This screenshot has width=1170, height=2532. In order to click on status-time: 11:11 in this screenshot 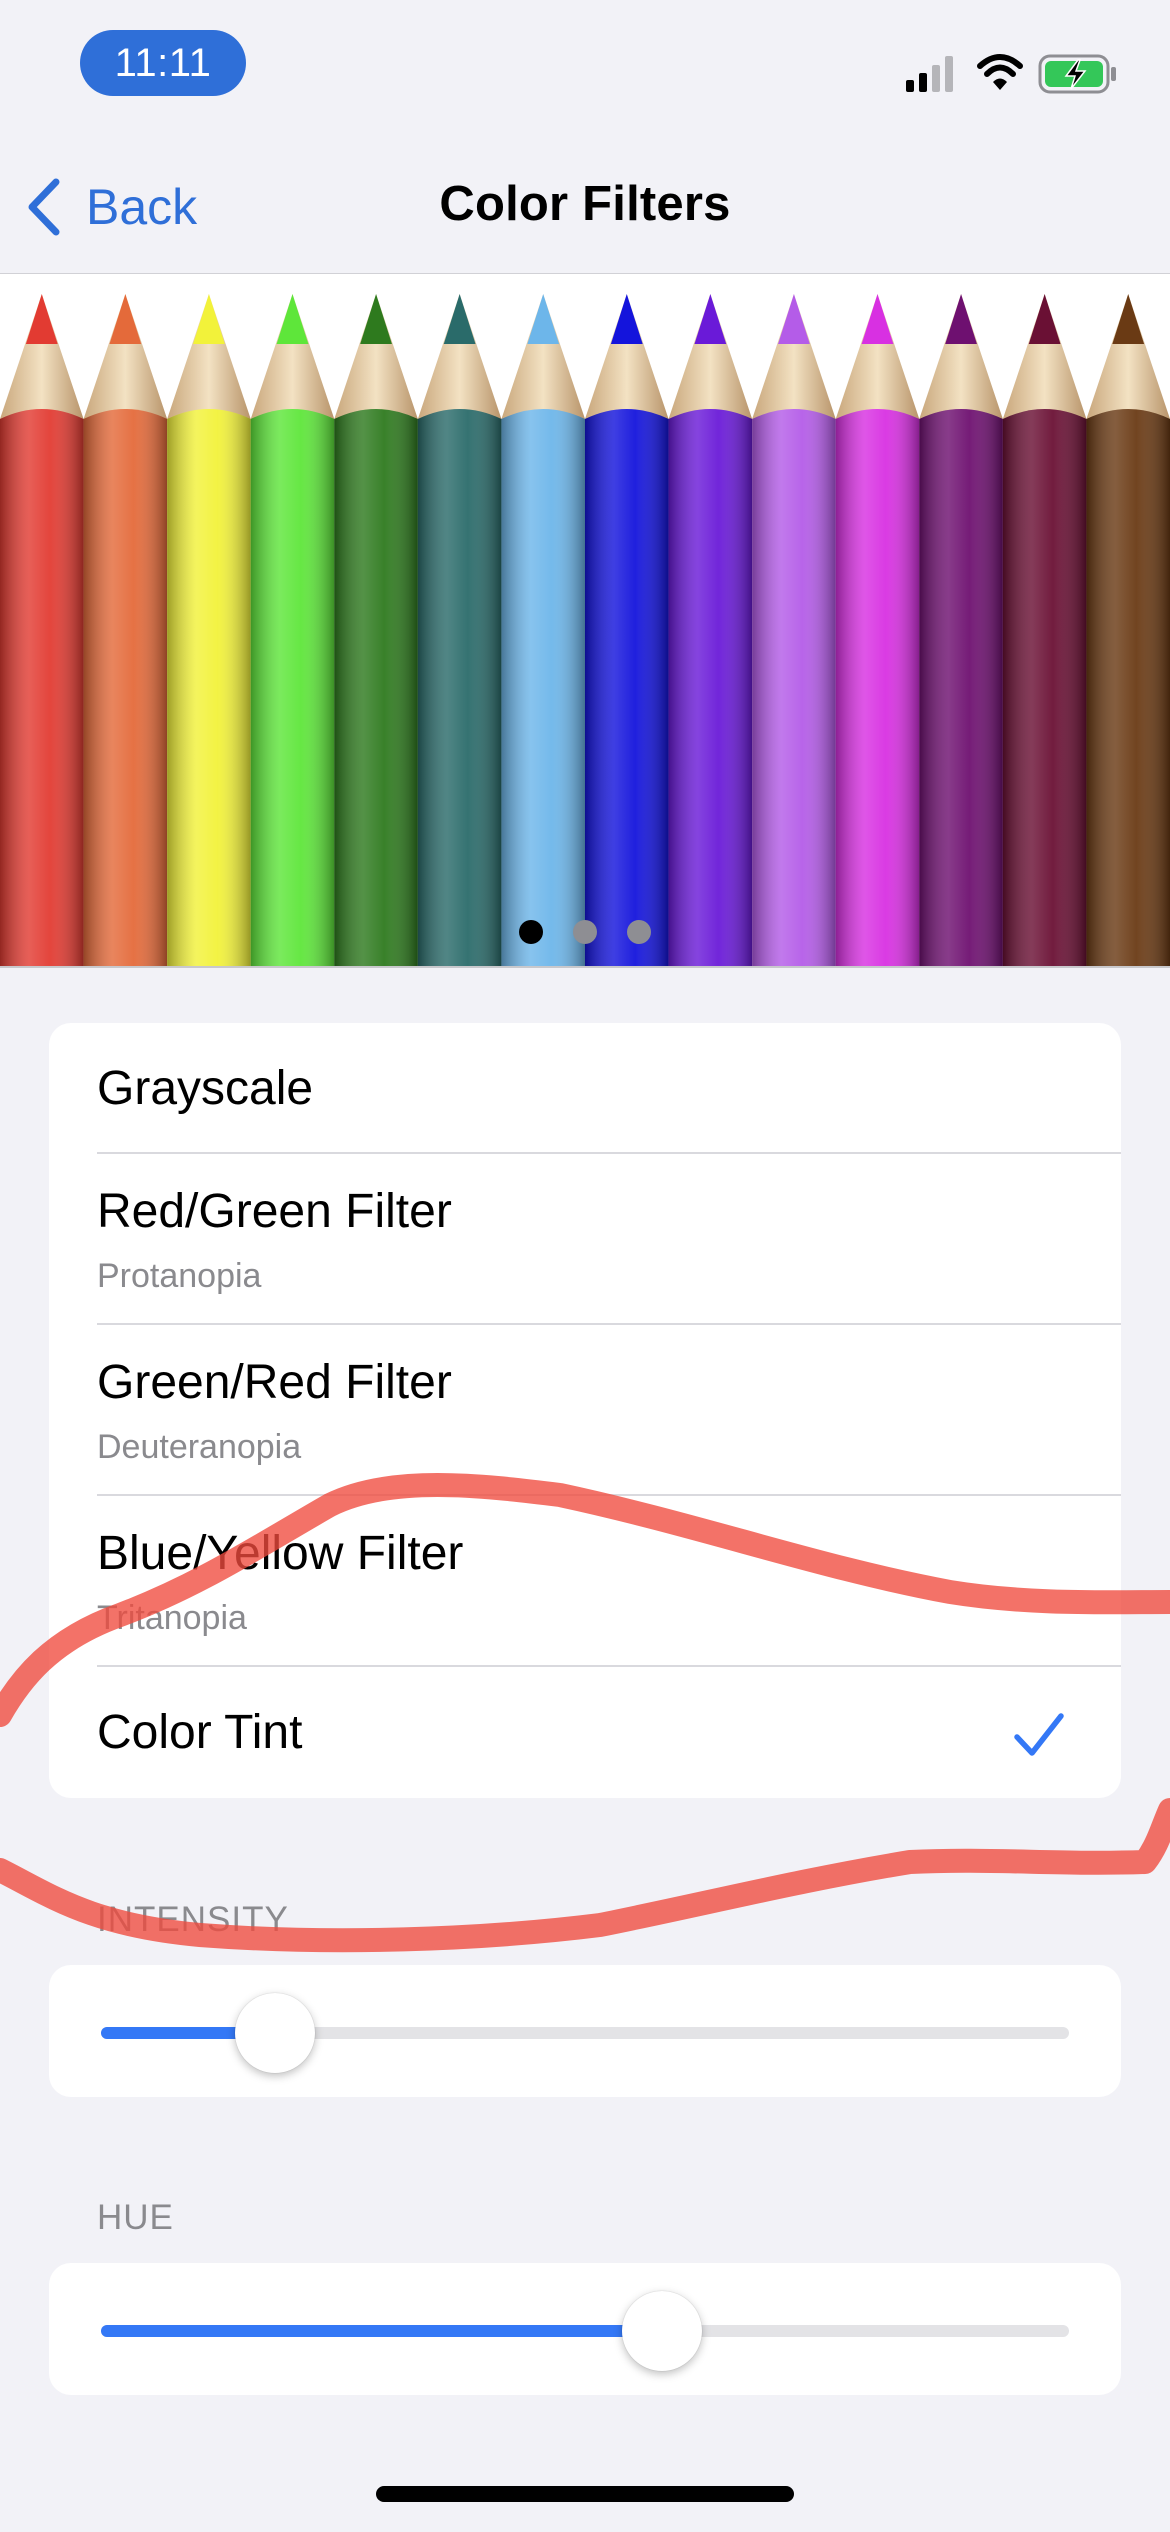, I will do `click(163, 63)`.